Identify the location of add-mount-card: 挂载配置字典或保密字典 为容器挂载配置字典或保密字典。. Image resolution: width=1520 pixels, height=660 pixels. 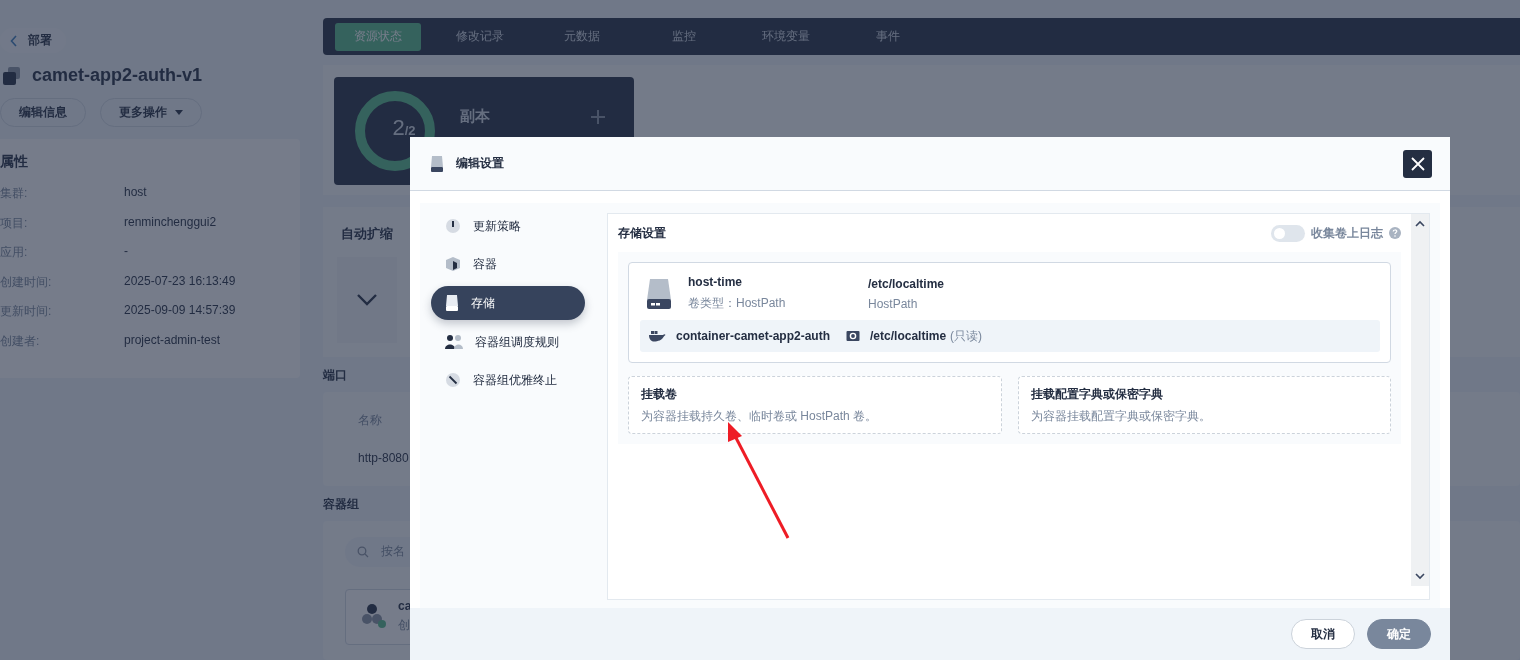
(1204, 405).